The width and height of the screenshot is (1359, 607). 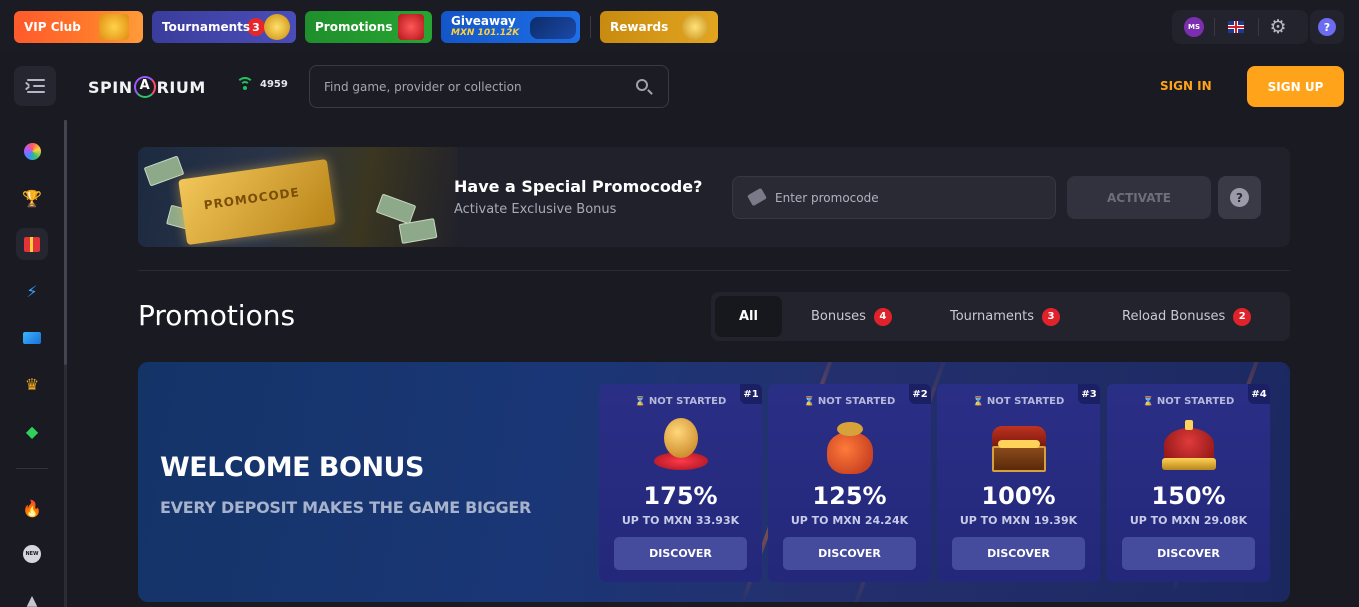 I want to click on search-box, so click(x=489, y=86).